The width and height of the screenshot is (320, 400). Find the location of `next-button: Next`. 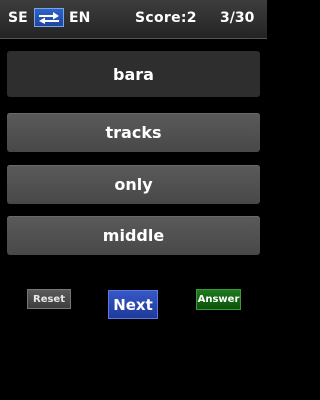

next-button: Next is located at coordinates (133, 304).